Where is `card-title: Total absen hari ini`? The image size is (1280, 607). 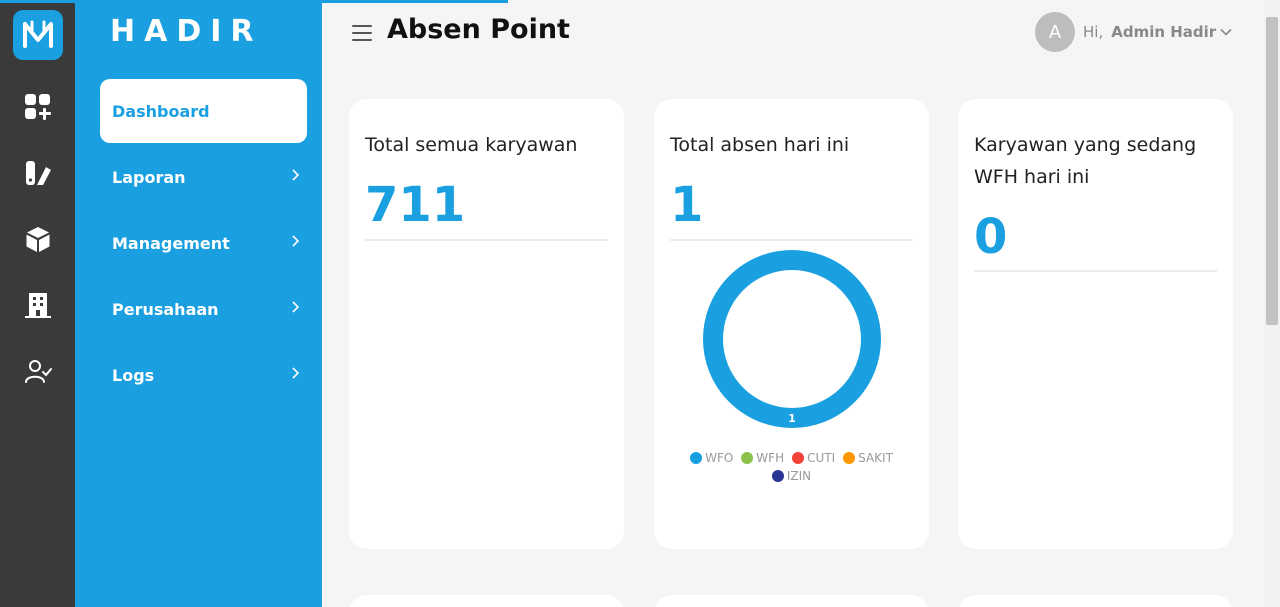 card-title: Total absen hari ini is located at coordinates (760, 145).